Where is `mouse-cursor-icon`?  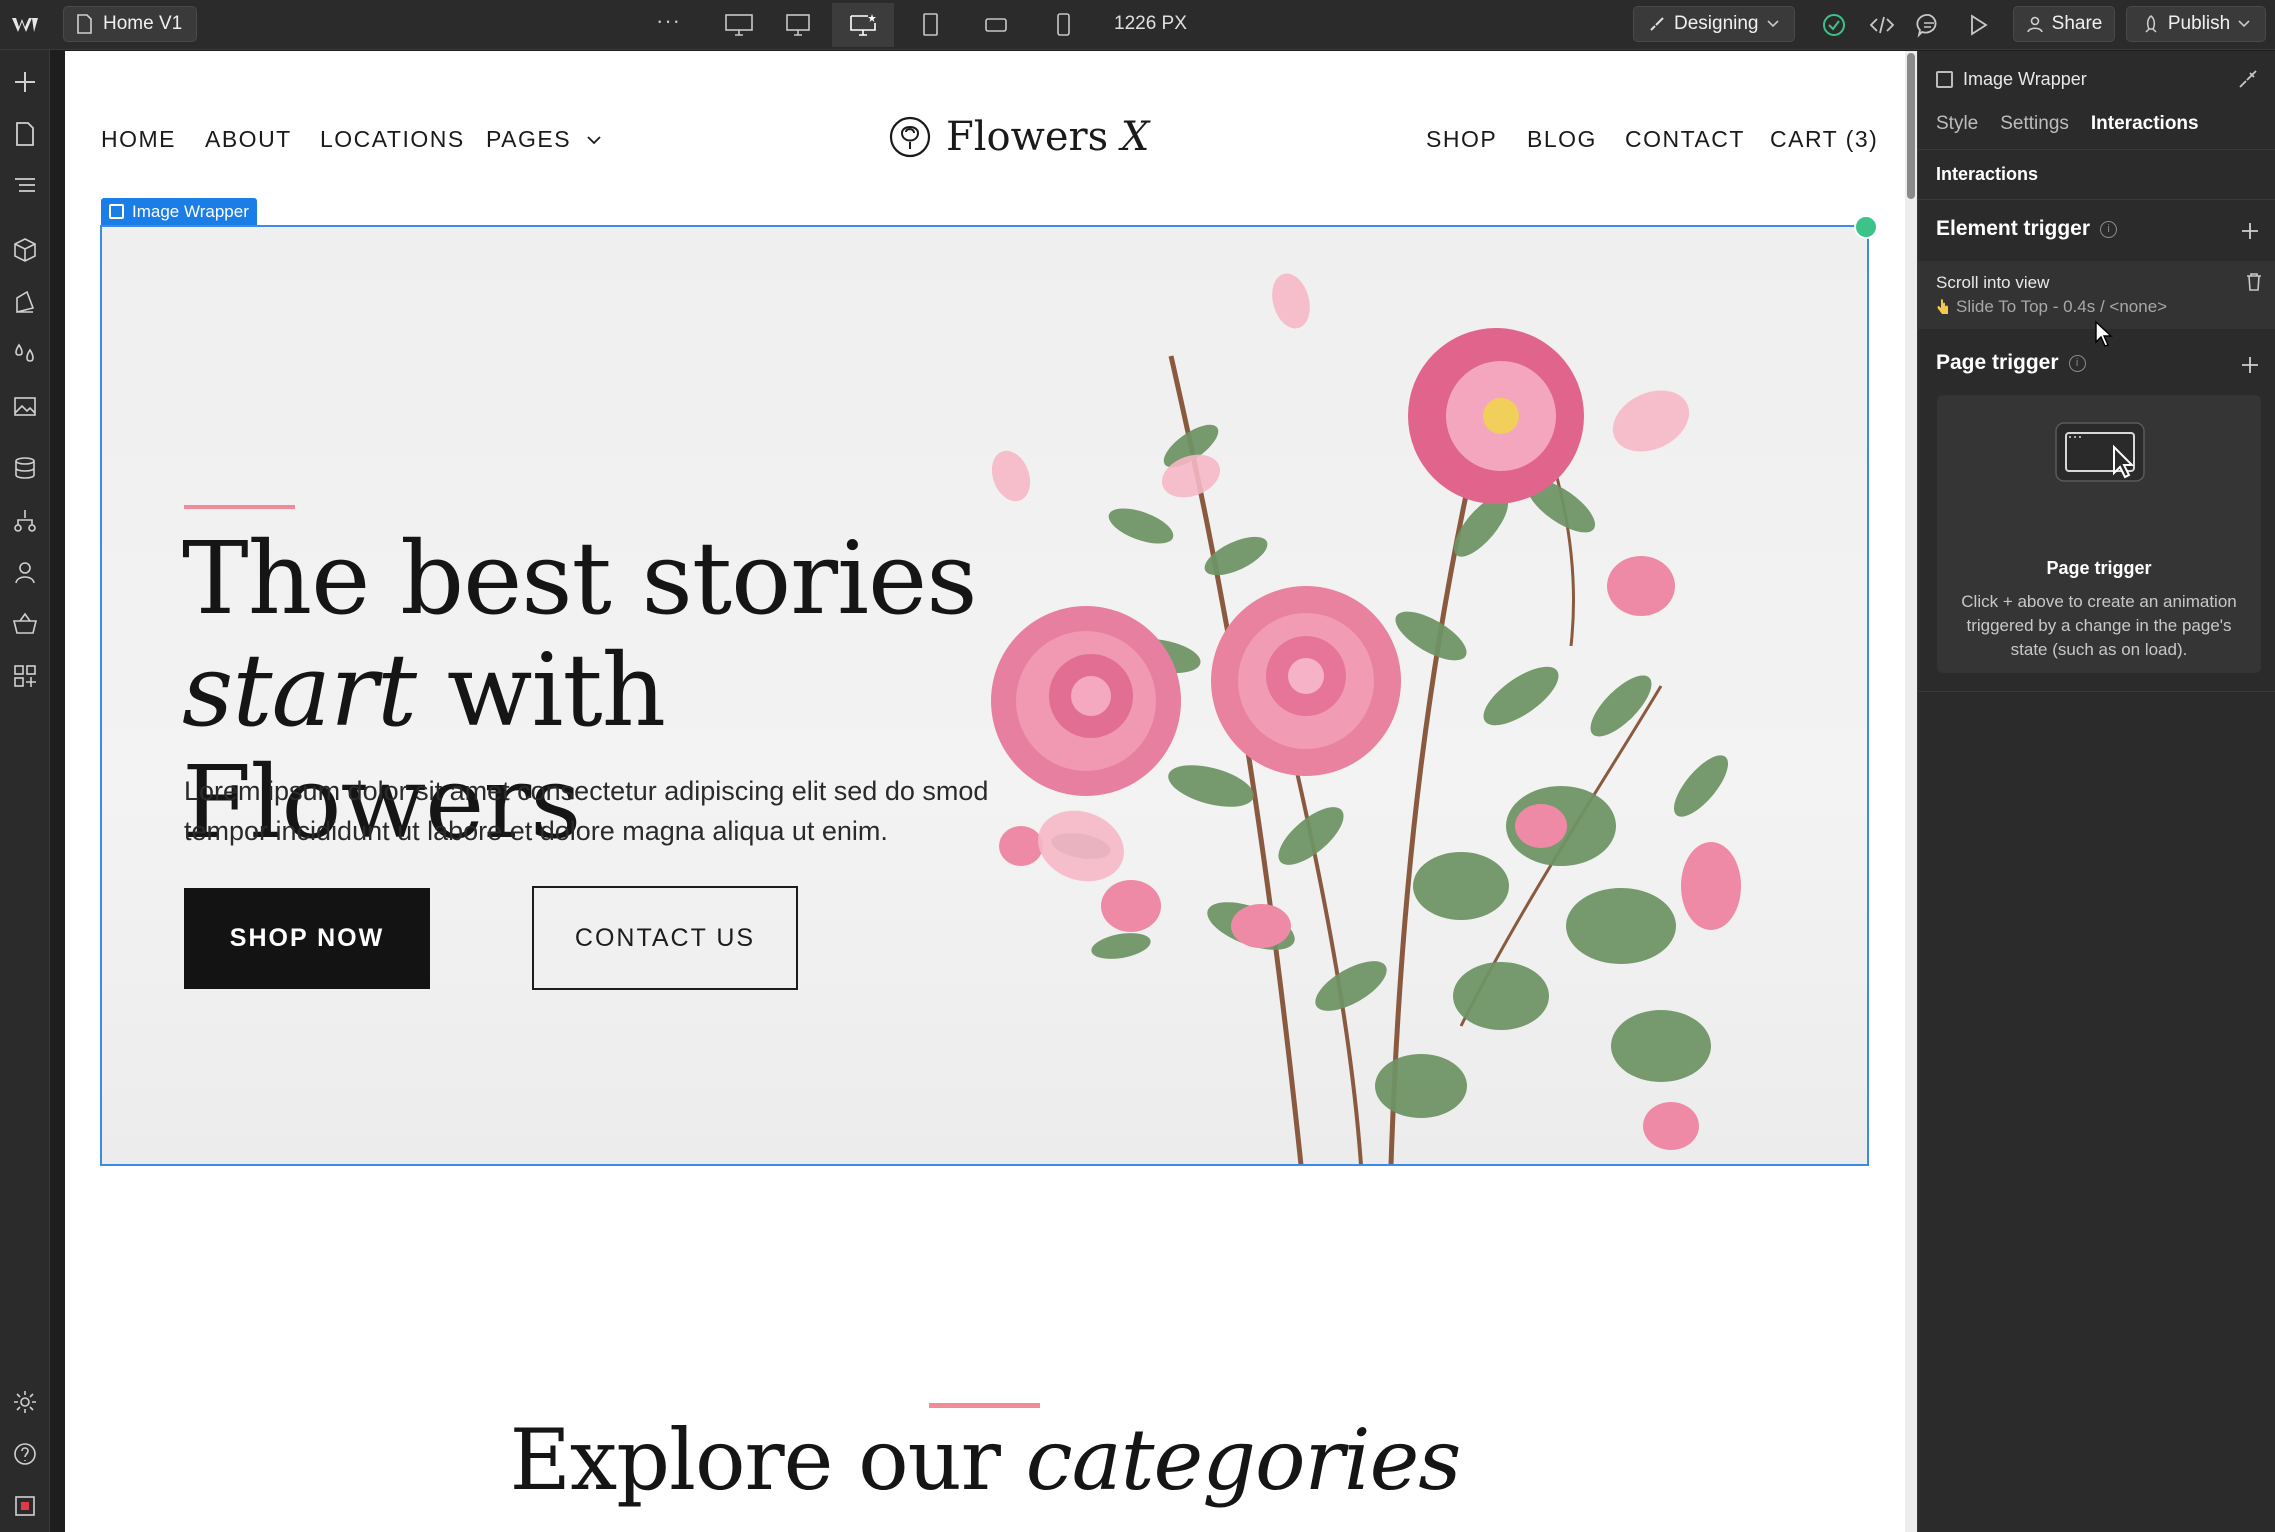 mouse-cursor-icon is located at coordinates (2104, 333).